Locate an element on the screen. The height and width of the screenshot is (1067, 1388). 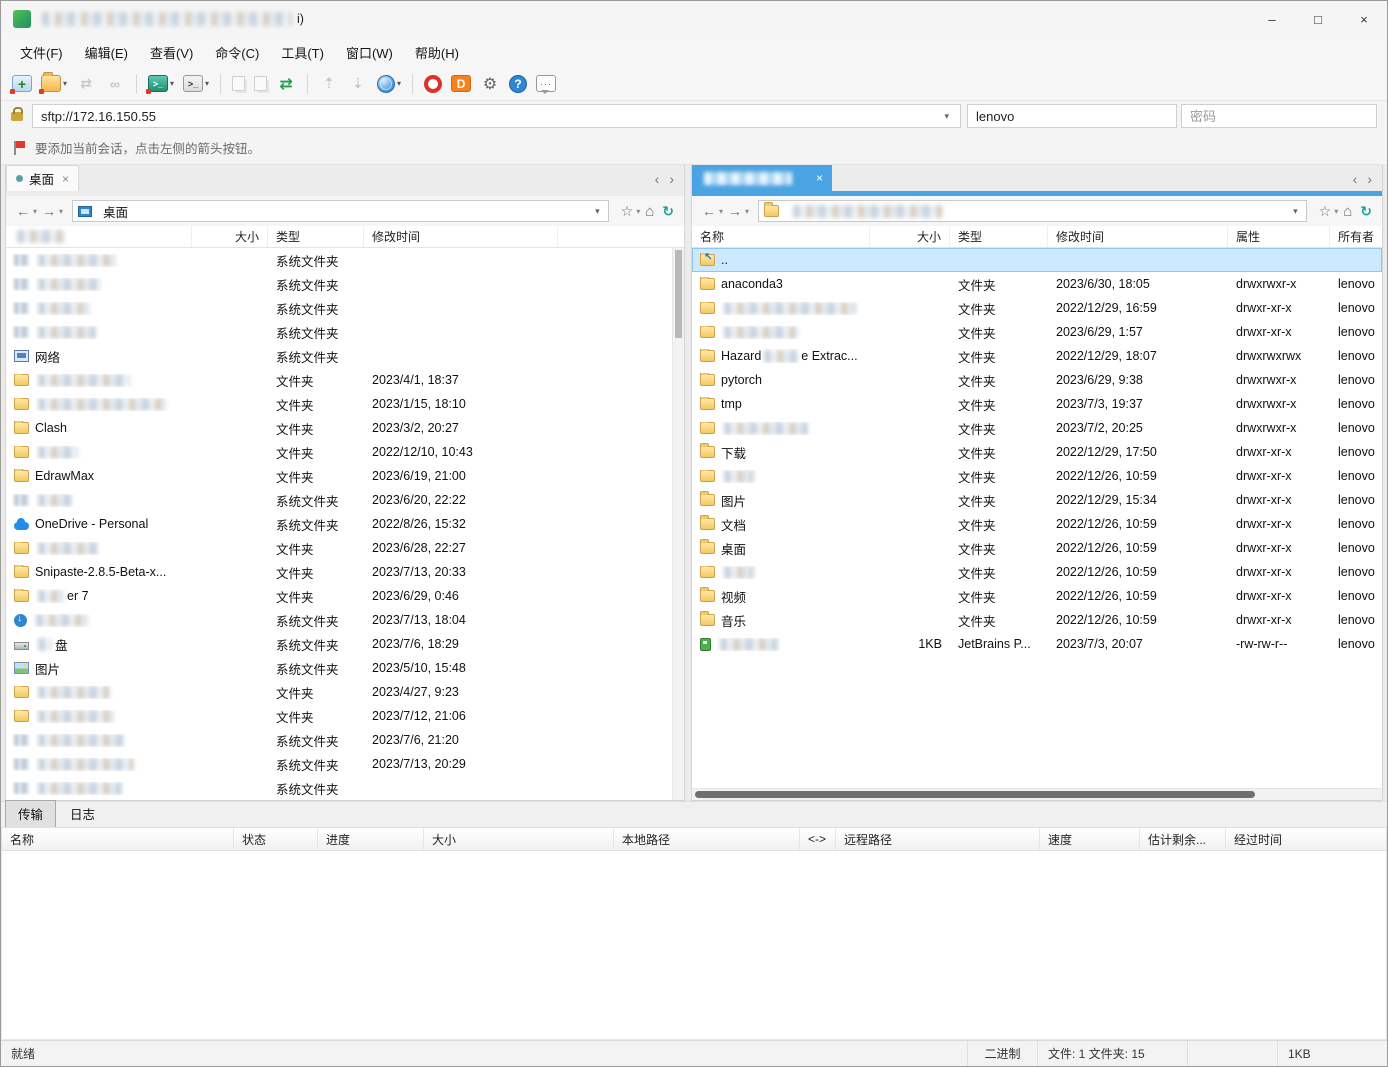
menu-item: 命令(C) is located at coordinates (237, 52).